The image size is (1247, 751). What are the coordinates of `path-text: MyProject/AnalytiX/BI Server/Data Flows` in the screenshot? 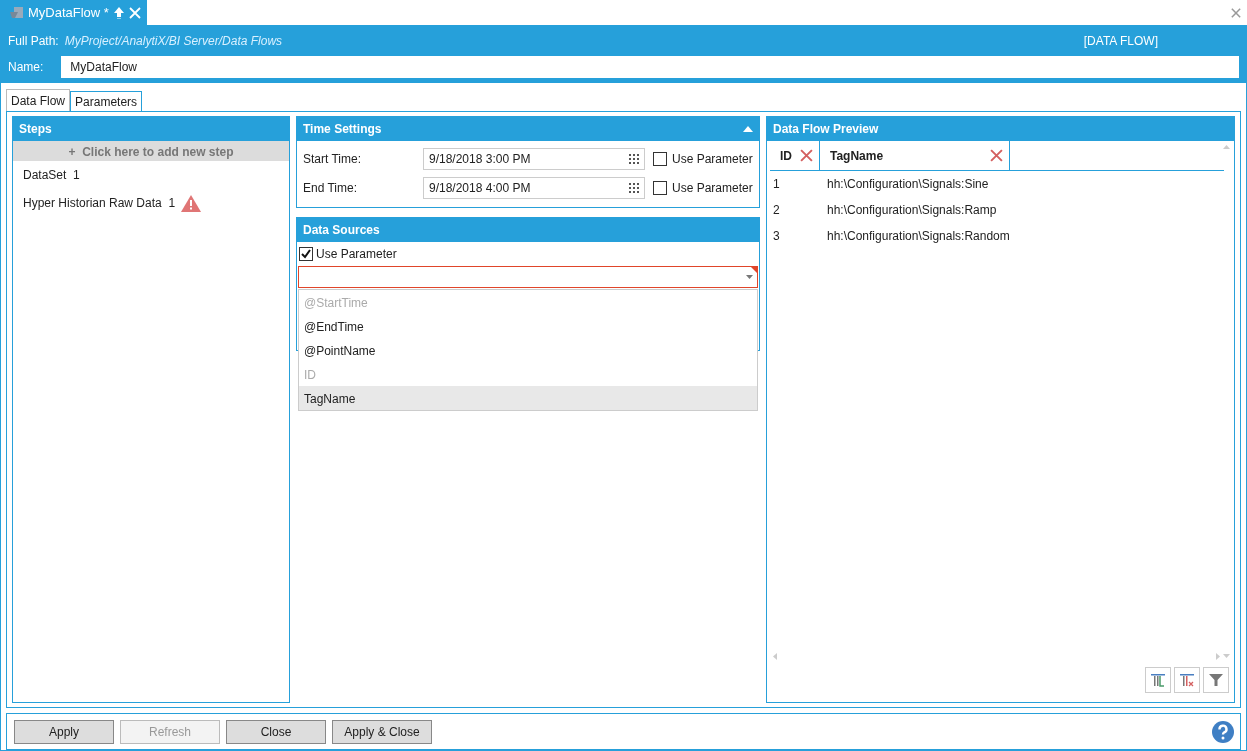 It's located at (173, 41).